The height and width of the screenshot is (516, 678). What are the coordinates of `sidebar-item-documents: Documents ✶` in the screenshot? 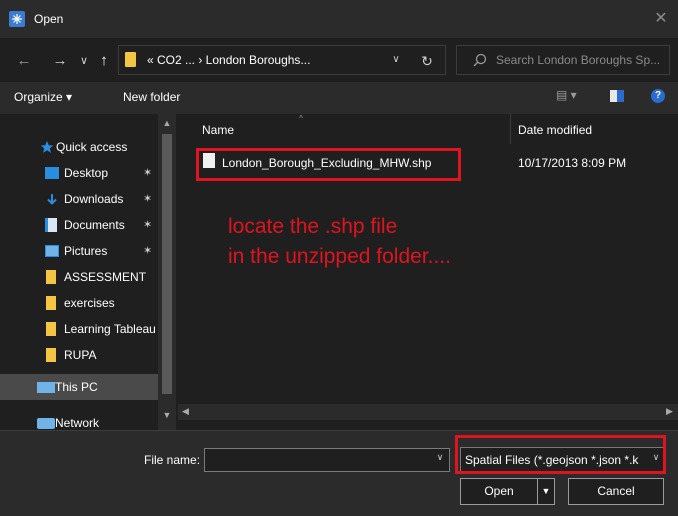 It's located at (87, 225).